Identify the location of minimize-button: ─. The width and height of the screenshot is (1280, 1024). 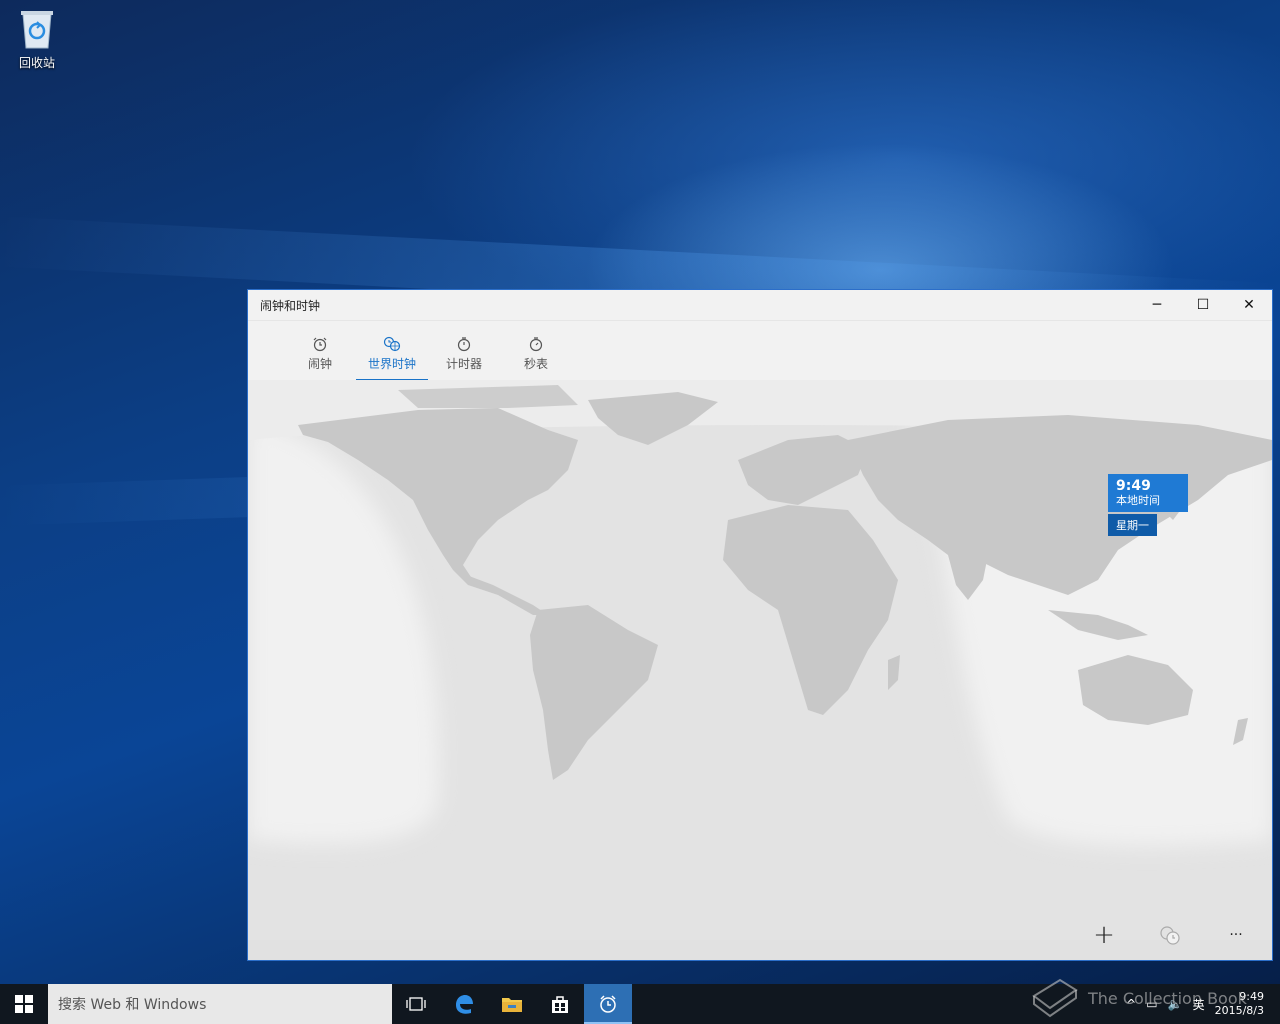
(1157, 305).